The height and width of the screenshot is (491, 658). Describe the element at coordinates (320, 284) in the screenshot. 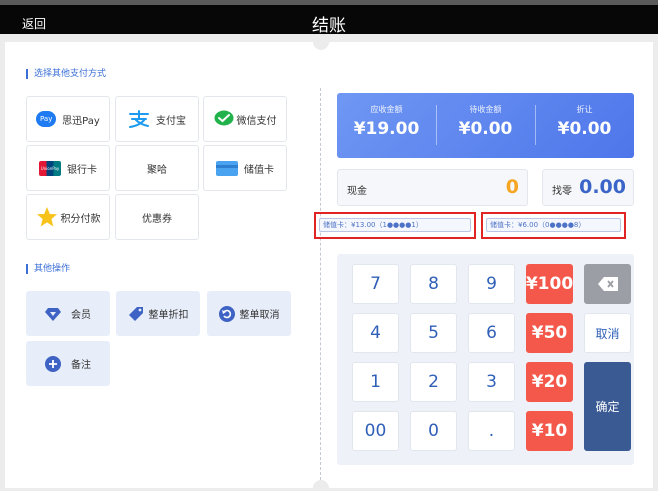

I see `panel-divider` at that location.